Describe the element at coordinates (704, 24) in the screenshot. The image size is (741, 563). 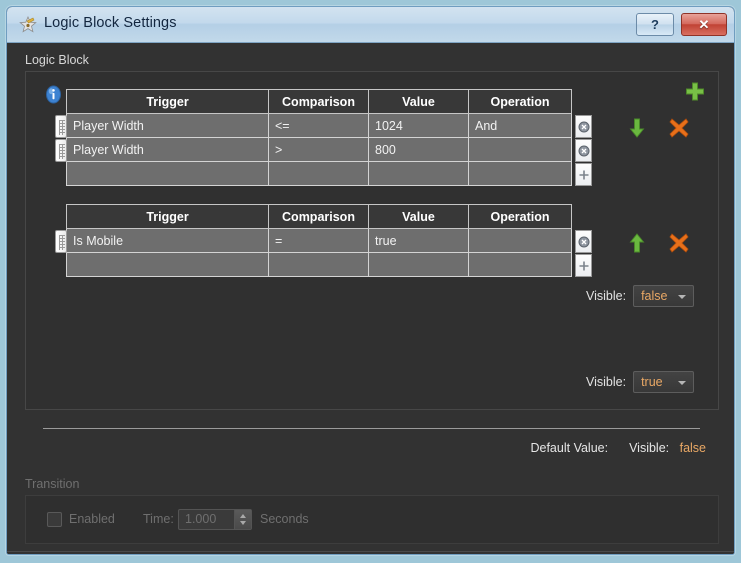
I see `close-button: ✕` at that location.